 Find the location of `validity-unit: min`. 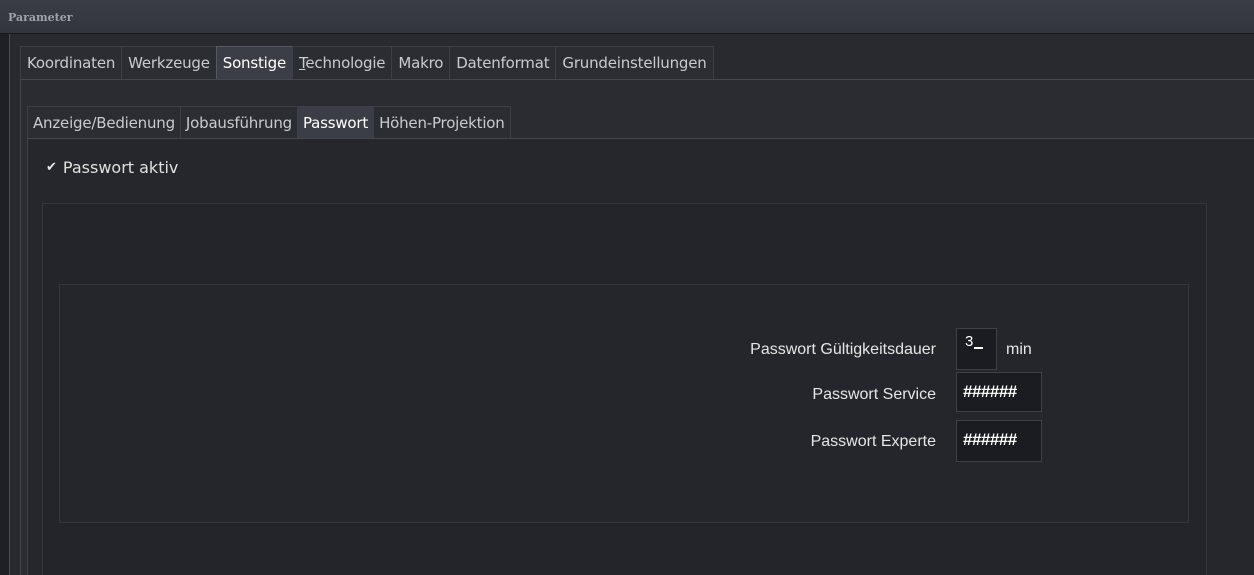

validity-unit: min is located at coordinates (1019, 349).